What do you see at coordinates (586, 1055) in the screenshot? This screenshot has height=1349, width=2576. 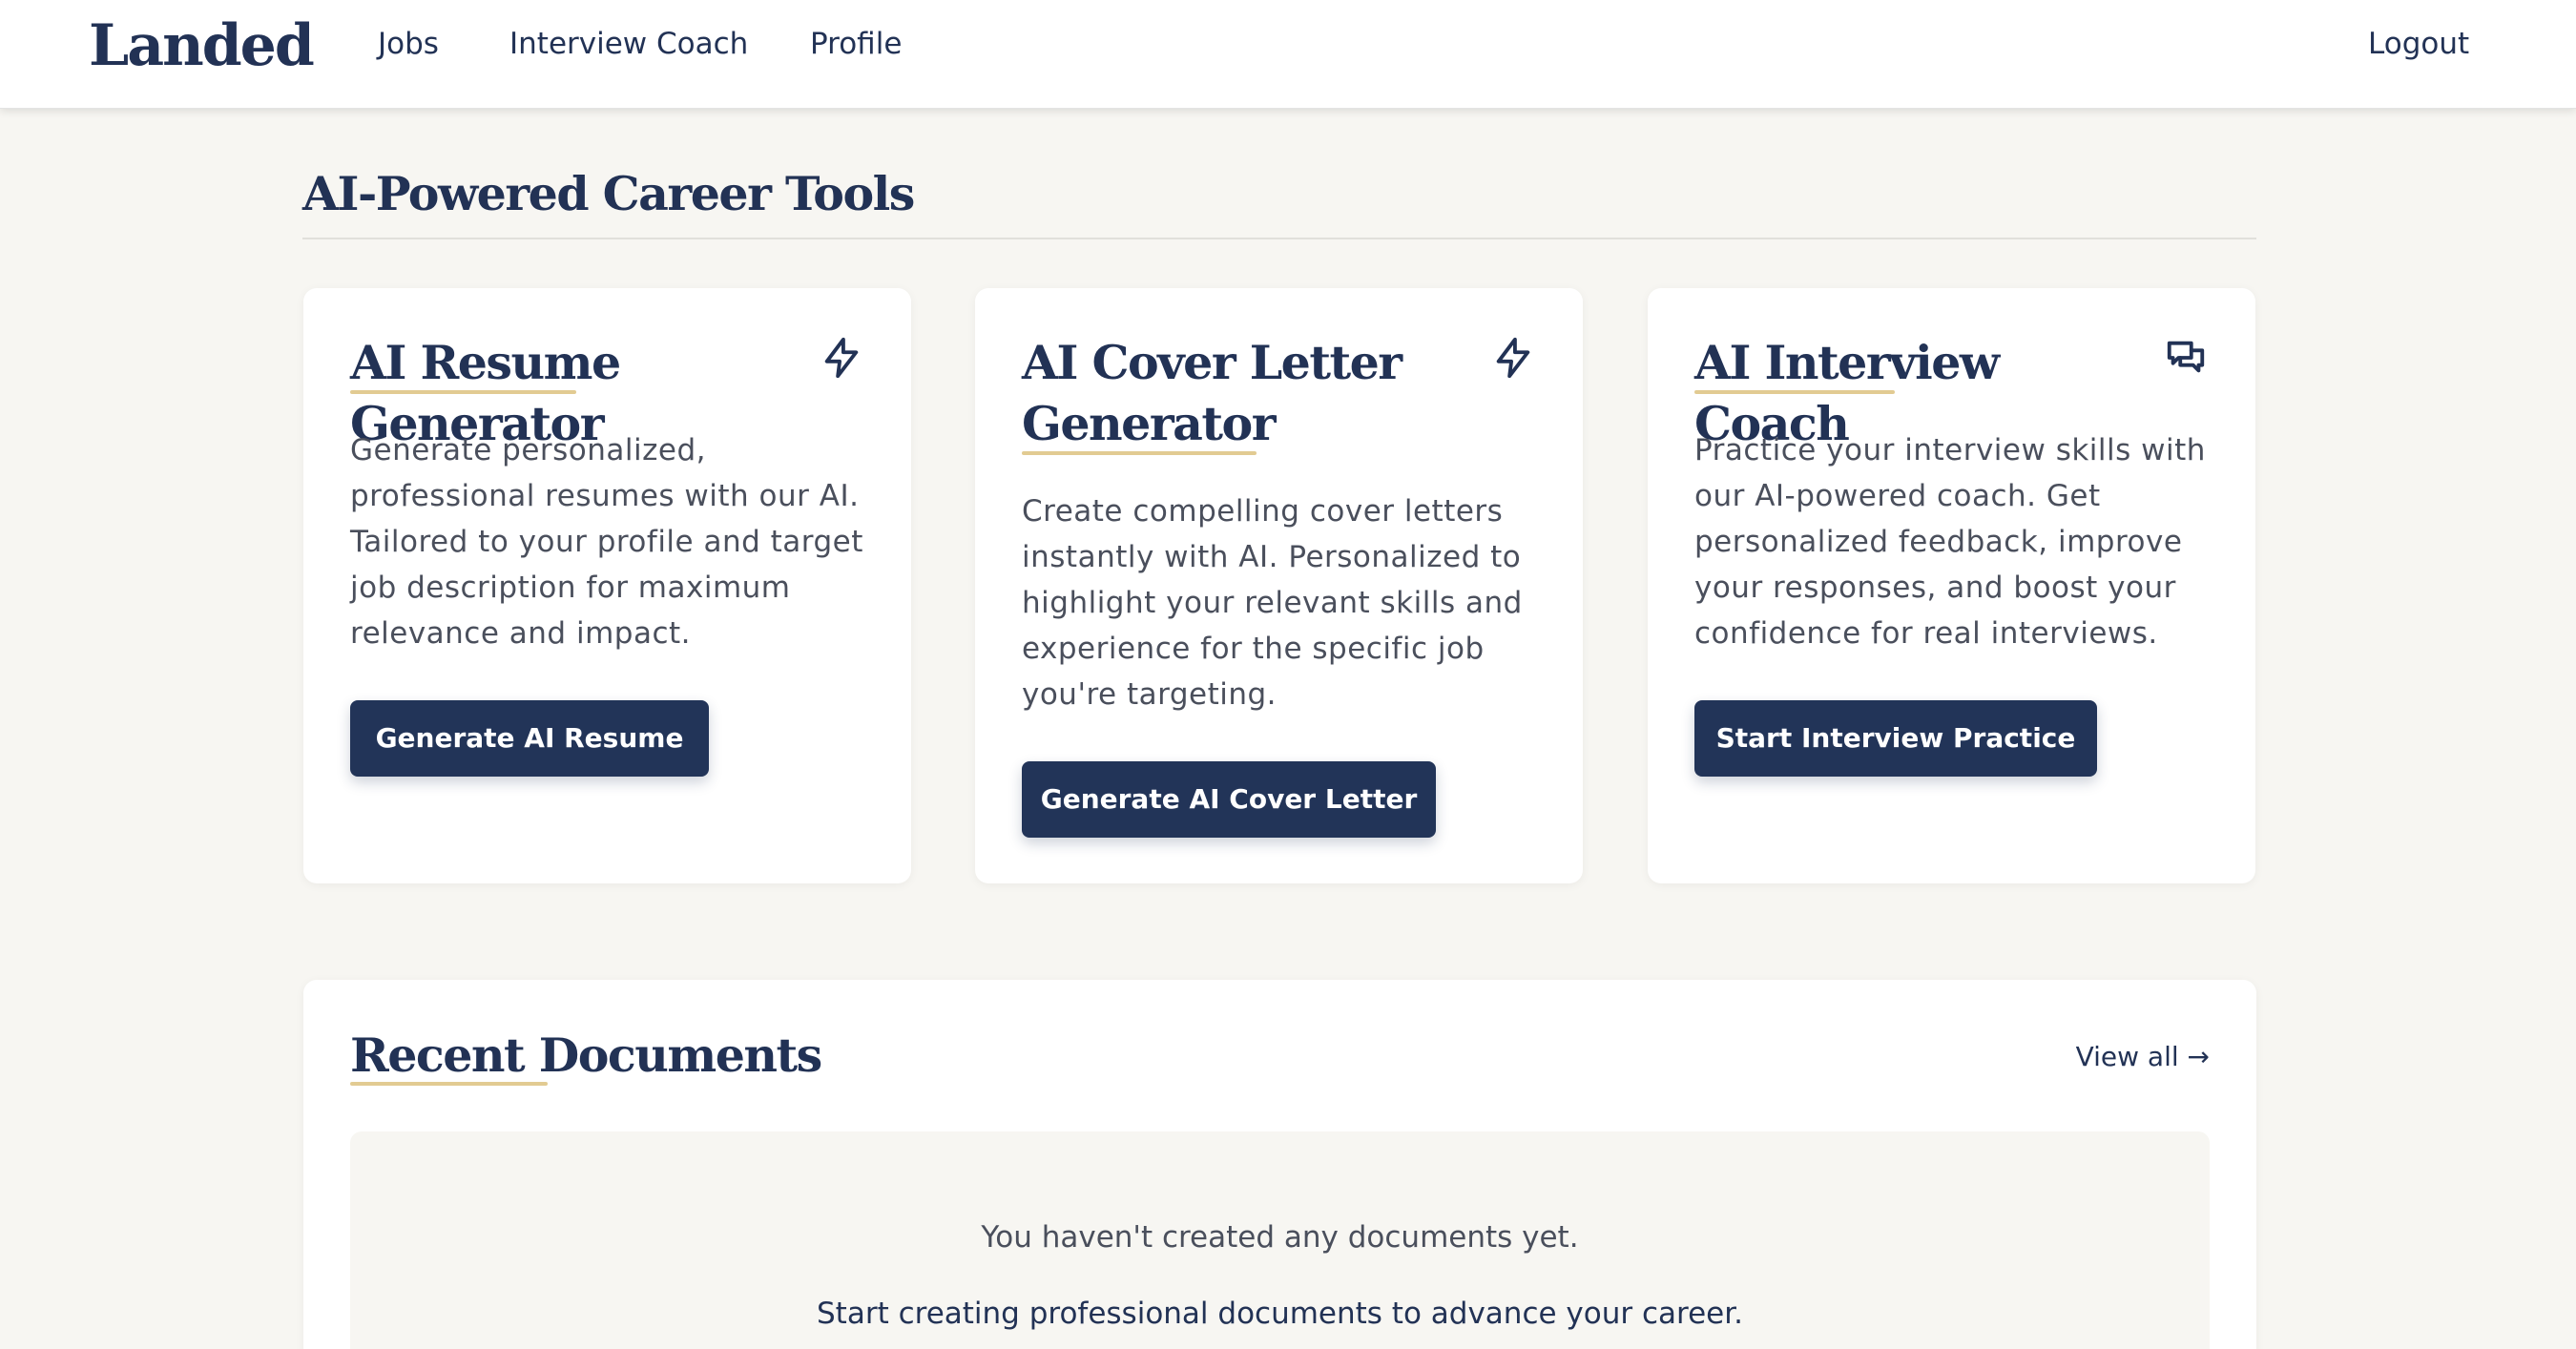 I see `recent-documents-title: Recent Documents` at bounding box center [586, 1055].